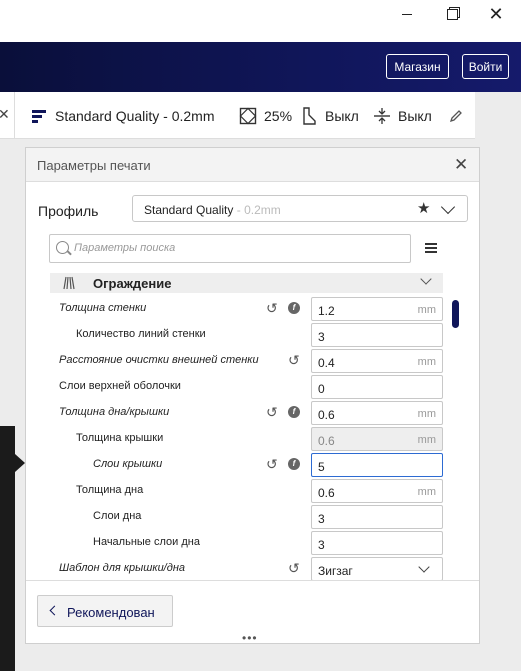 The image size is (521, 671). I want to click on profile-dropdown: Standard Quality - 0.2mm ★, so click(300, 208).